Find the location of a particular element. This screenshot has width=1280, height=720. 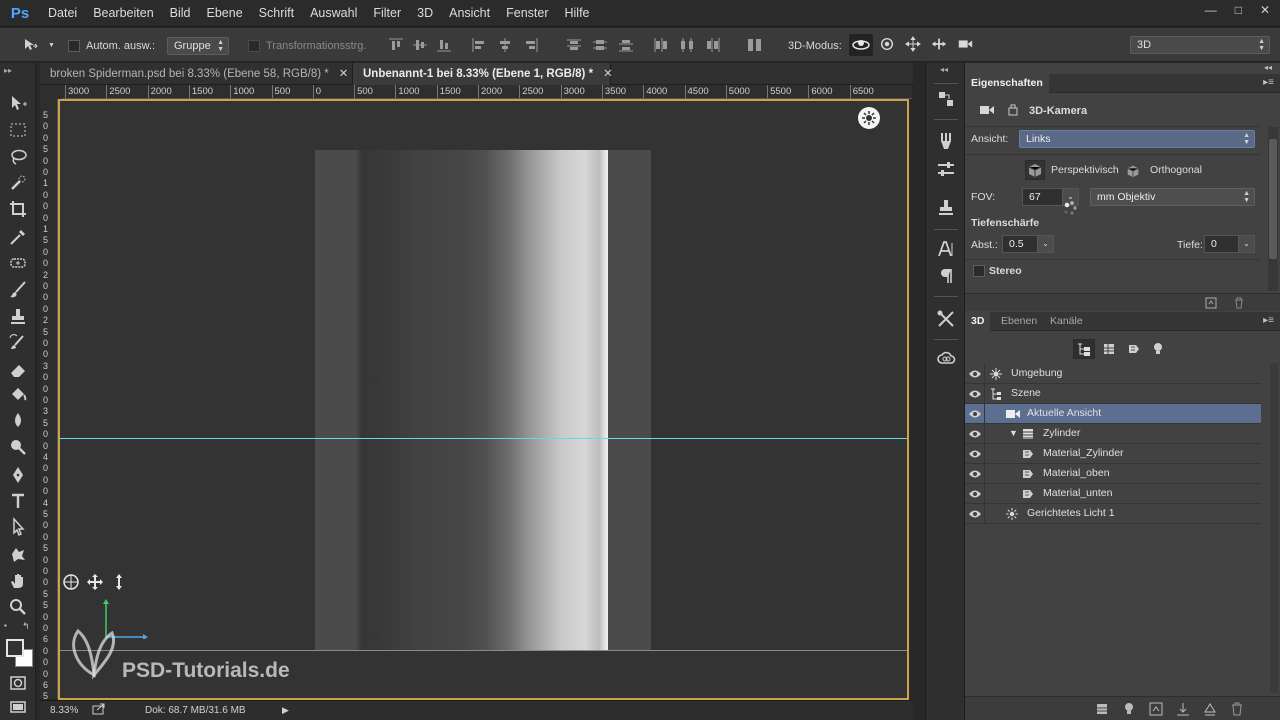

render-icon is located at coordinates (1211, 303).